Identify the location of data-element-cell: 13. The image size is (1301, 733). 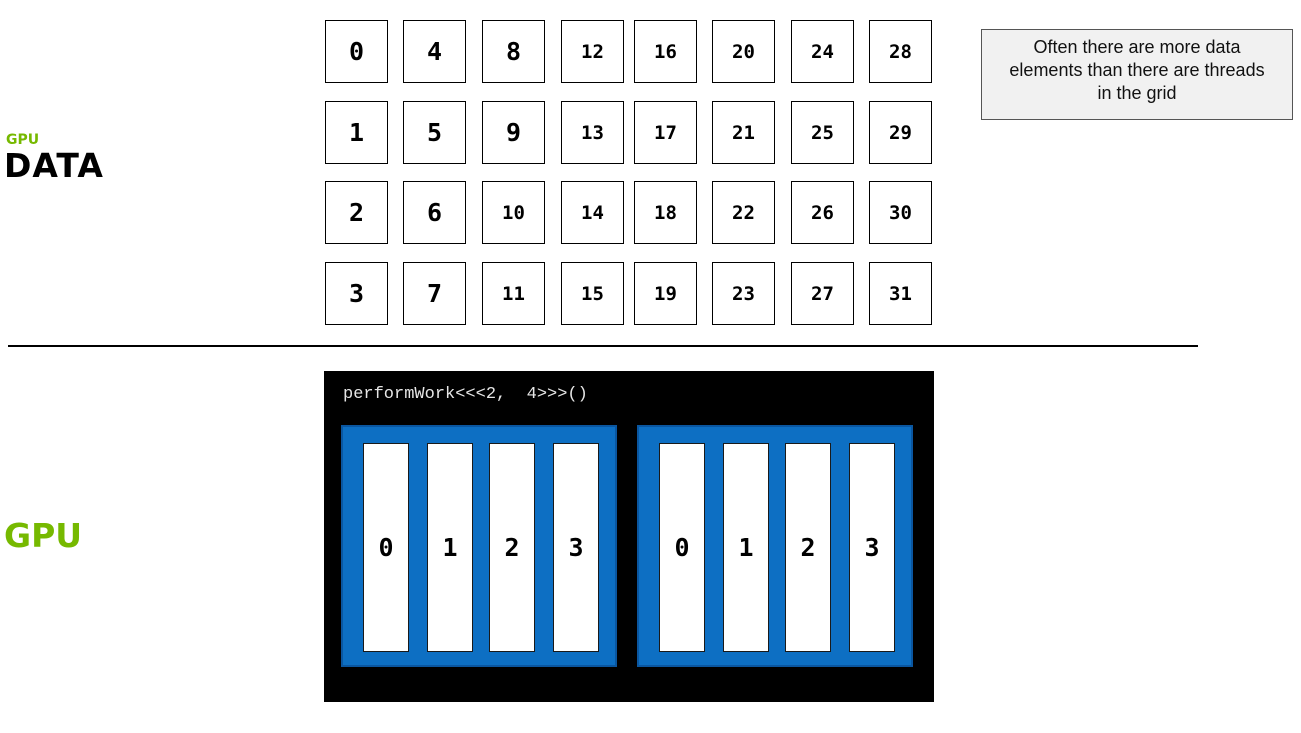
(592, 132).